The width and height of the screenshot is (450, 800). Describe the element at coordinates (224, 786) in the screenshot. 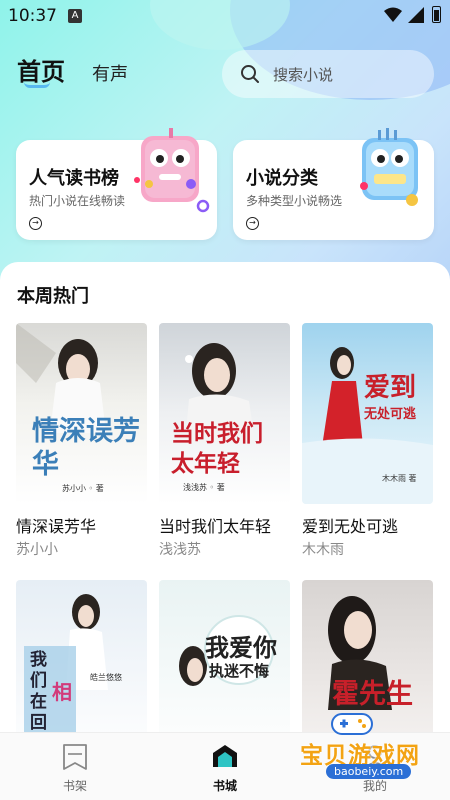

I see `nav-label: 书城` at that location.